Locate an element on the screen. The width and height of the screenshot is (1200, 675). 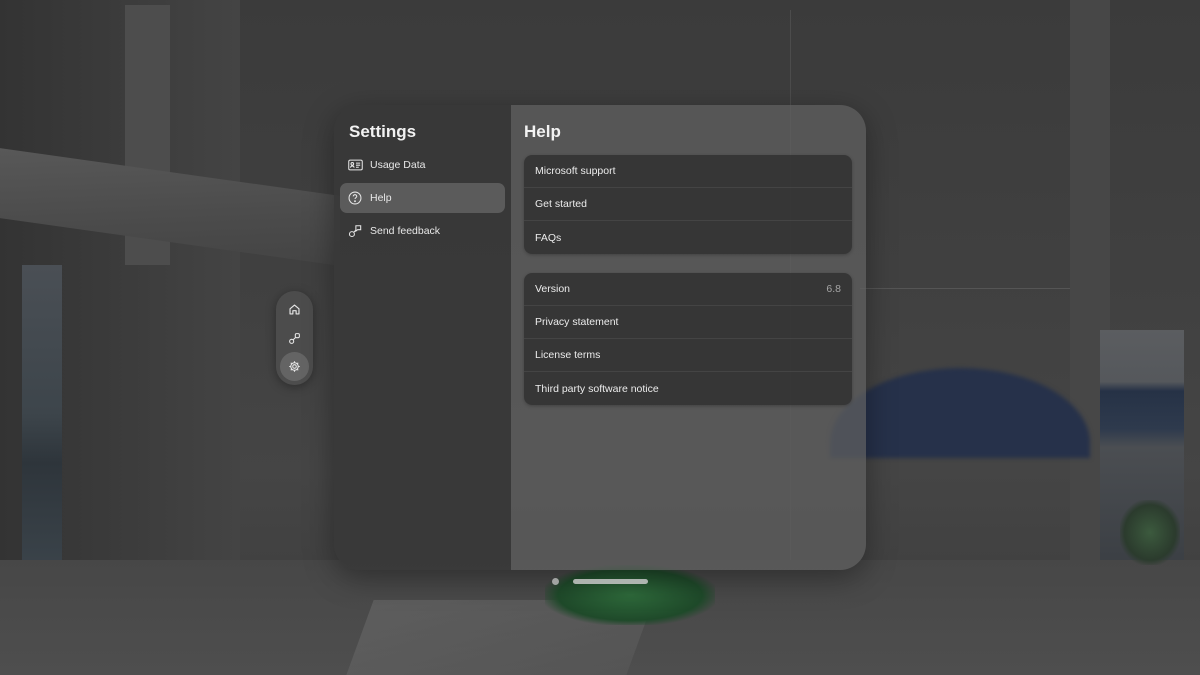
sidebar-item-usage-data: Usage Data is located at coordinates (422, 165).